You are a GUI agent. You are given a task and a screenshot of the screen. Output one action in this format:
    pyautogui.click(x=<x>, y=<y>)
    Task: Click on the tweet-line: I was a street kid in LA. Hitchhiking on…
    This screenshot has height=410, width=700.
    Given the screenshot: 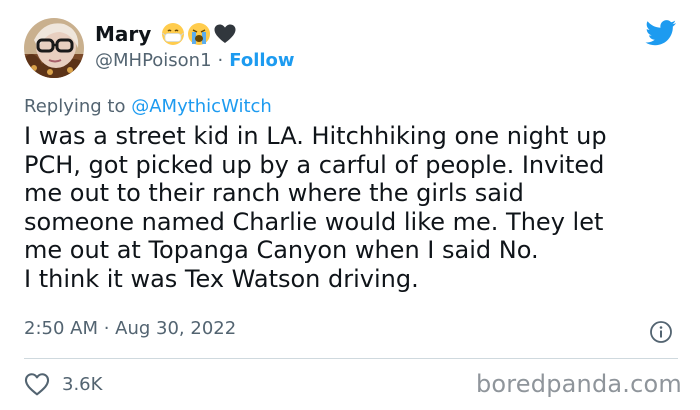 What is the action you would take?
    pyautogui.click(x=315, y=136)
    